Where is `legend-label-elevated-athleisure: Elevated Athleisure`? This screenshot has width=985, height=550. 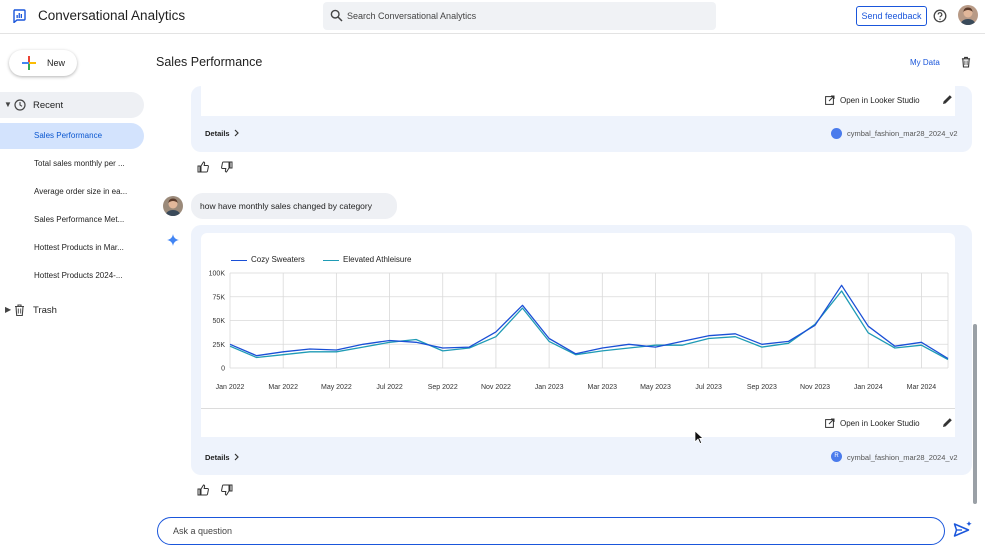
legend-label-elevated-athleisure: Elevated Athleisure is located at coordinates (377, 259).